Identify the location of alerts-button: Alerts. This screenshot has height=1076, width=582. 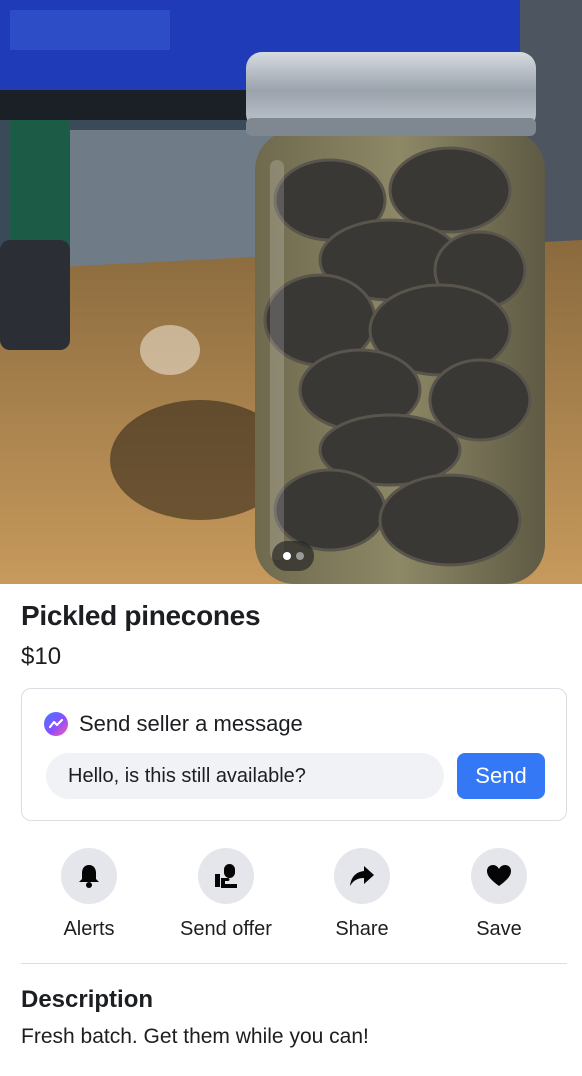
(89, 894).